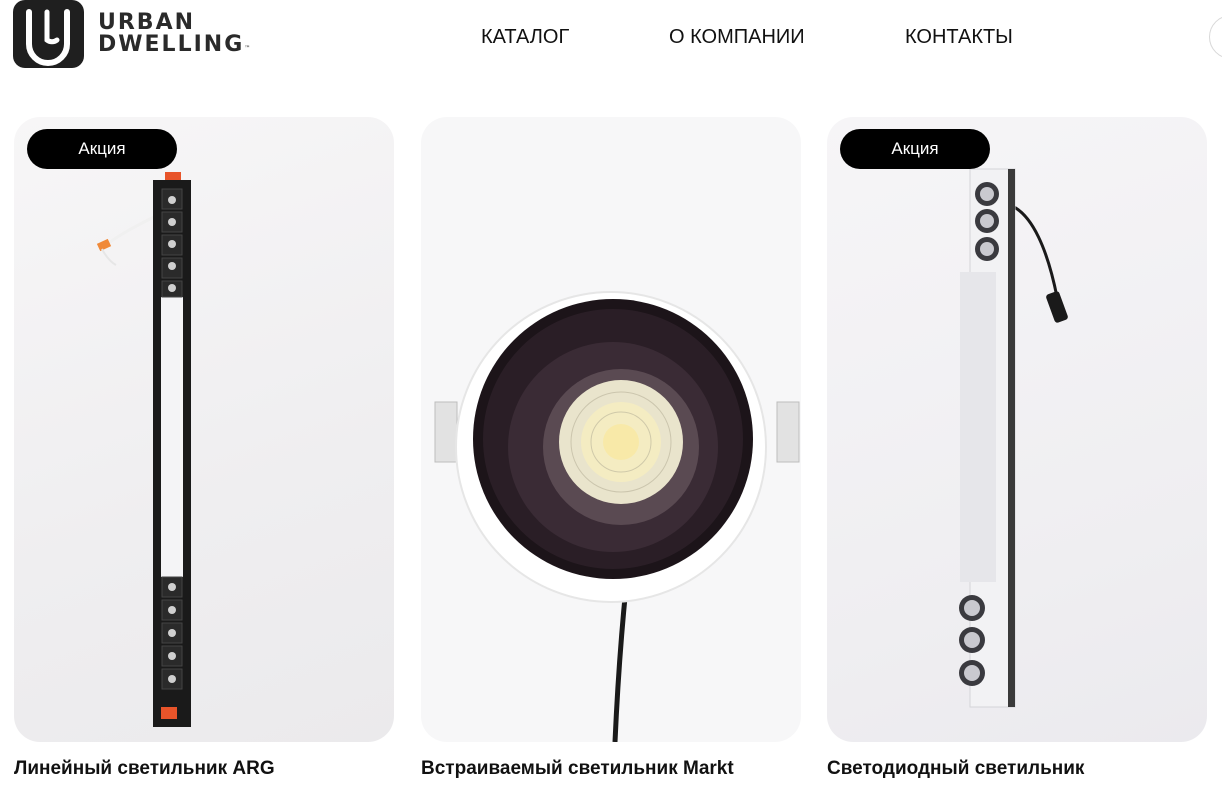 The image size is (1222, 790). Describe the element at coordinates (959, 37) in the screenshot. I see `nav-contacts: КОНТАКТЫ` at that location.